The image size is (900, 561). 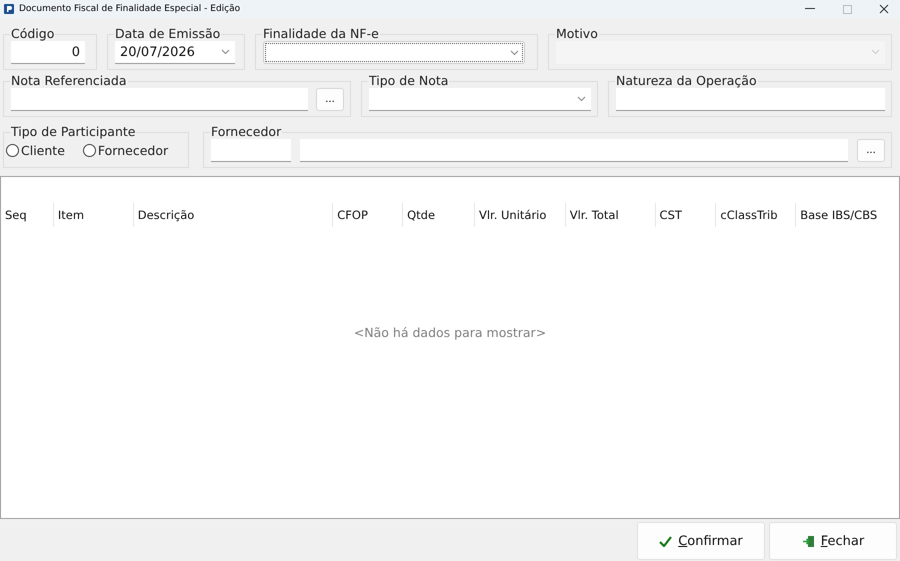 I want to click on column-header: cClassTrib, so click(x=755, y=215).